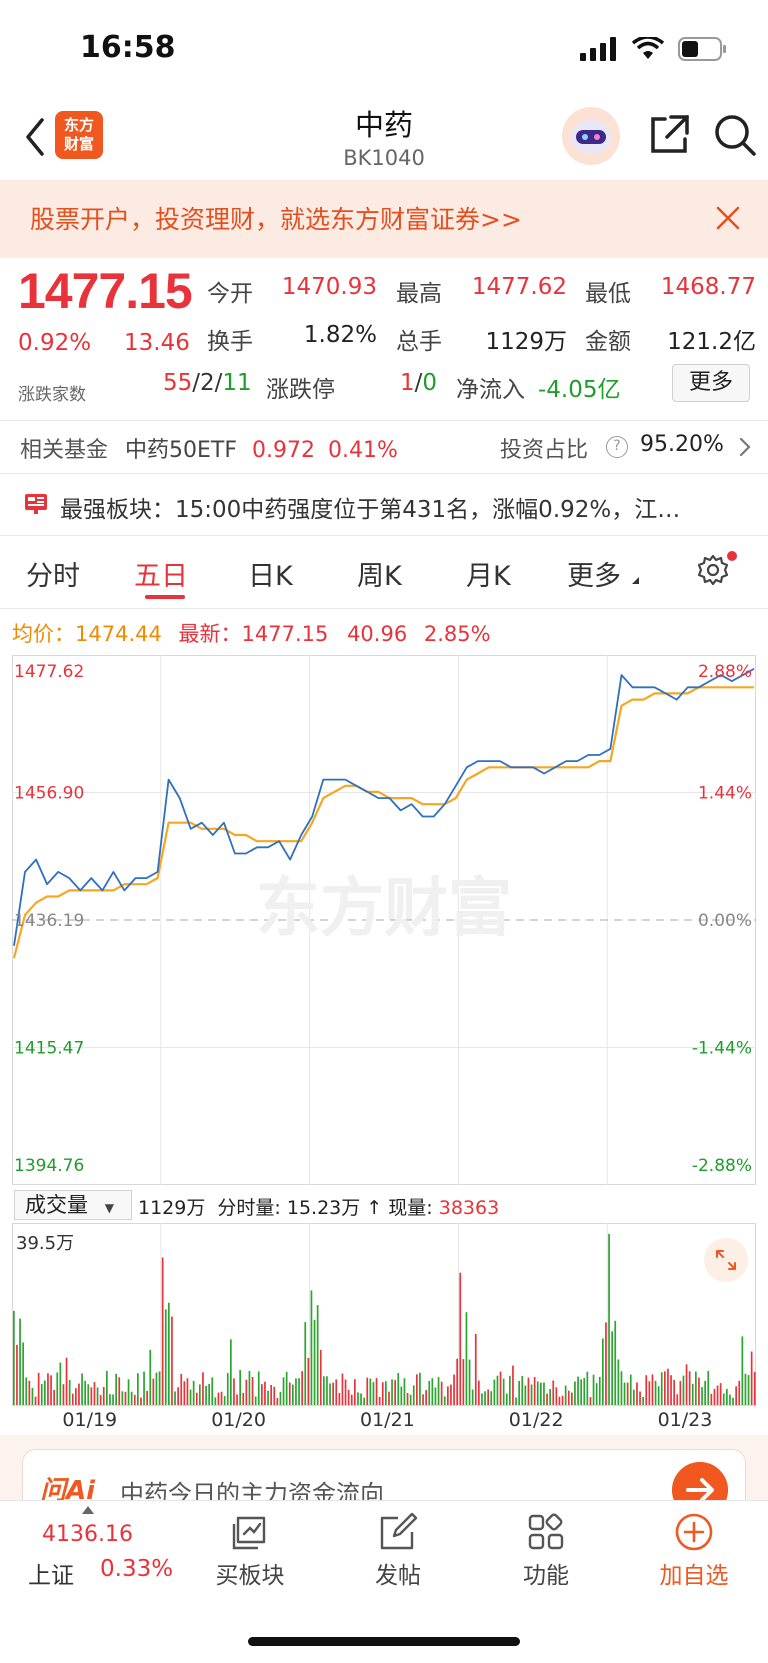  What do you see at coordinates (608, 294) in the screenshot?
I see `low-label: 最低` at bounding box center [608, 294].